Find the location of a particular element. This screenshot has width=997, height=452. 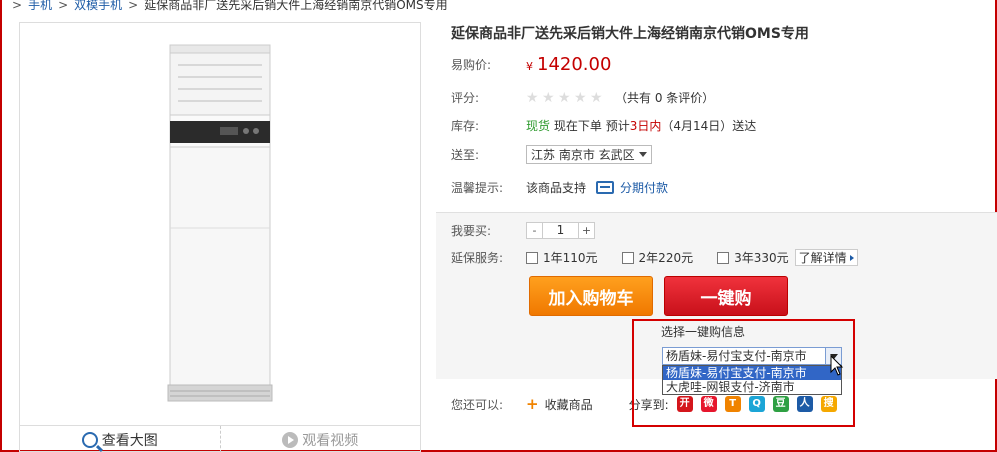

installment-link: 分期付款 is located at coordinates (644, 187).